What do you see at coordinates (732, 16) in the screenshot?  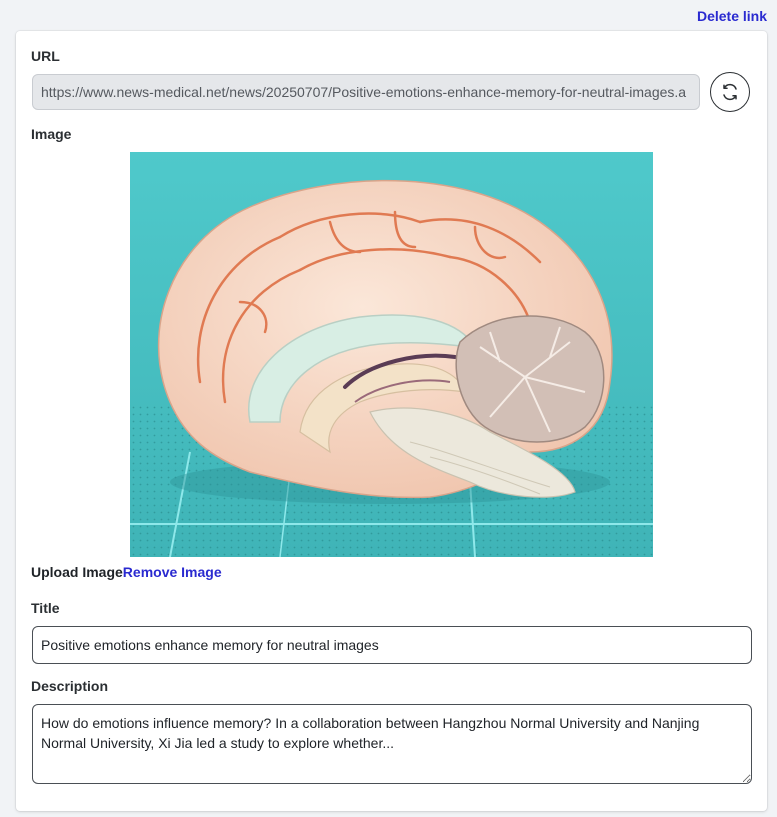 I see `delete-link: Delete link` at bounding box center [732, 16].